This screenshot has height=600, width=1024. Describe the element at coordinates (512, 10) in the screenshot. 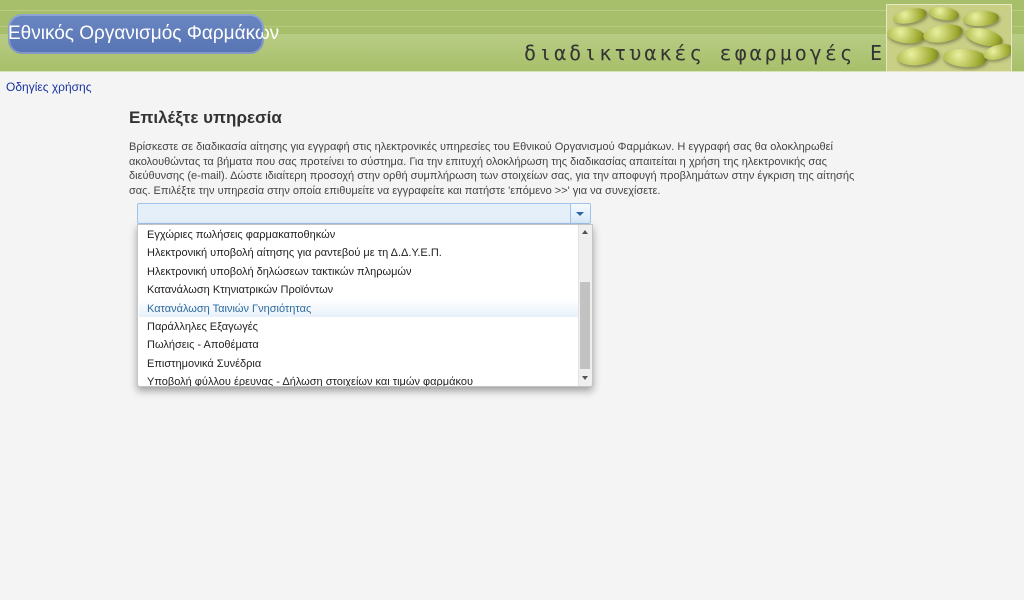

I see `header-stripe` at that location.